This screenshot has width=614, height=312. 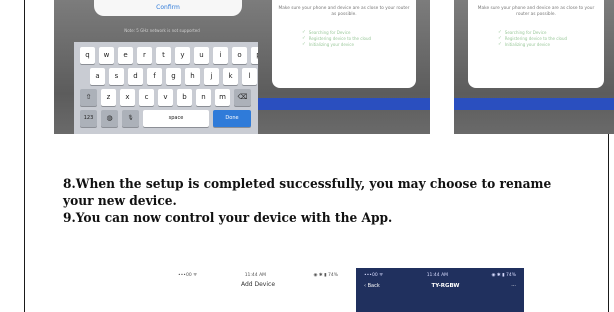 I want to click on key: v, so click(x=165, y=97).